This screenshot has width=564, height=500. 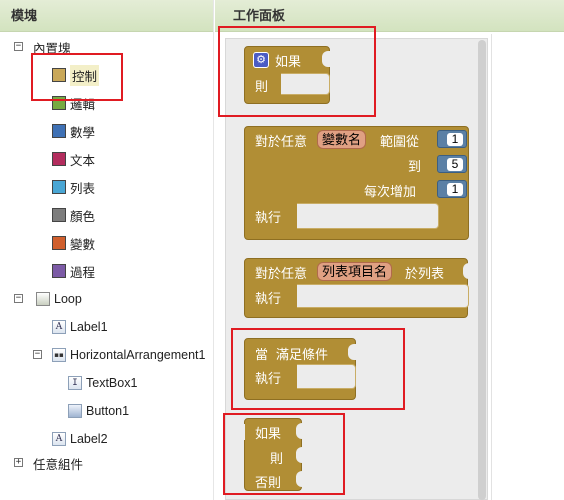 What do you see at coordinates (108, 411) in the screenshot?
I see `tree-item-label: Button1` at bounding box center [108, 411].